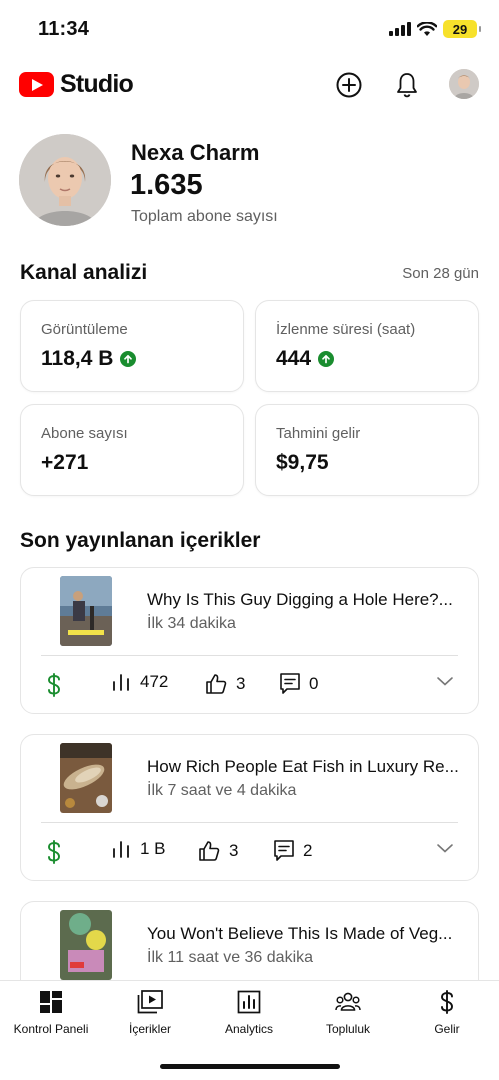 The width and height of the screenshot is (499, 1080). I want to click on card-value: 118,4 B, so click(77, 358).